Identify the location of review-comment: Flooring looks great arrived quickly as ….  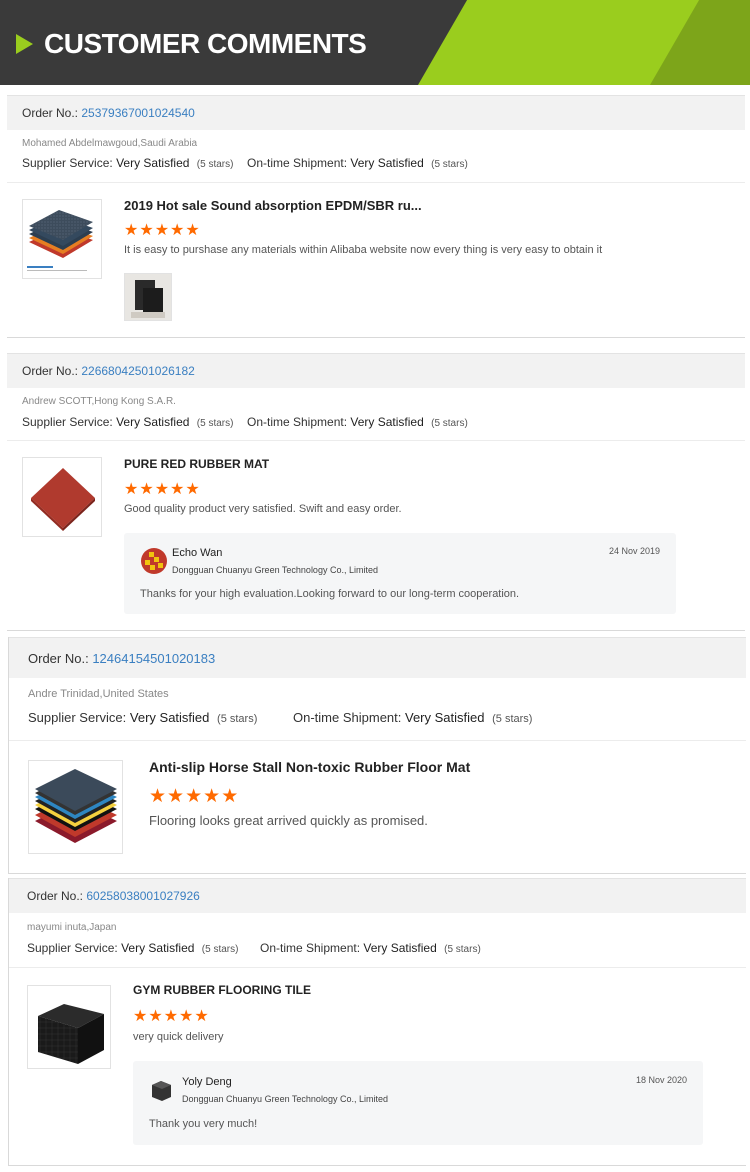
(288, 820).